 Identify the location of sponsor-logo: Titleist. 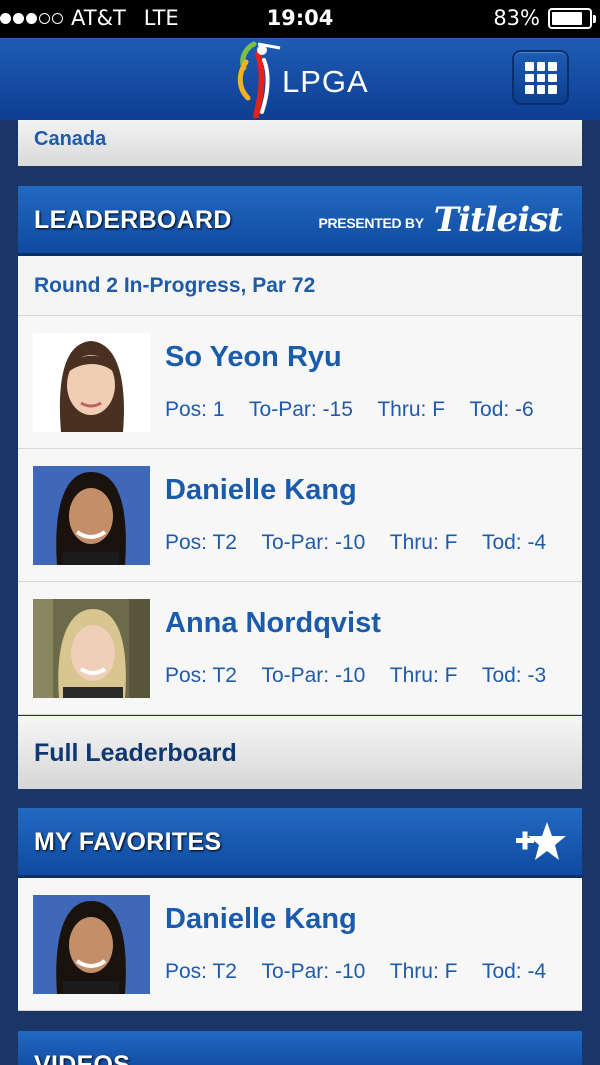
(498, 220).